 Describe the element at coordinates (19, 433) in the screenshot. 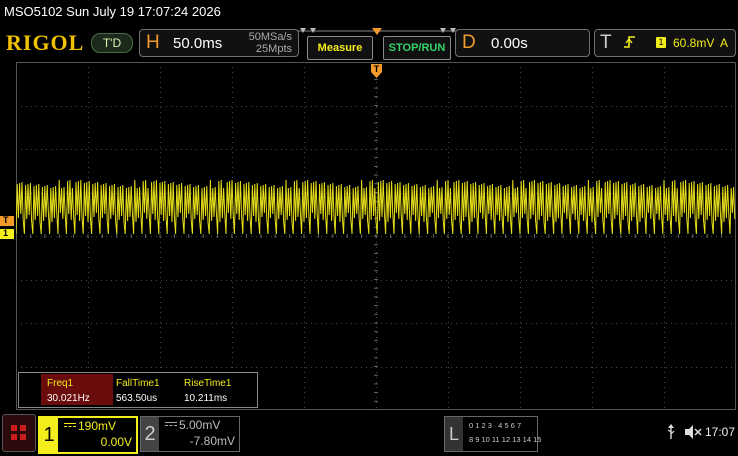

I see `menu-icon` at that location.